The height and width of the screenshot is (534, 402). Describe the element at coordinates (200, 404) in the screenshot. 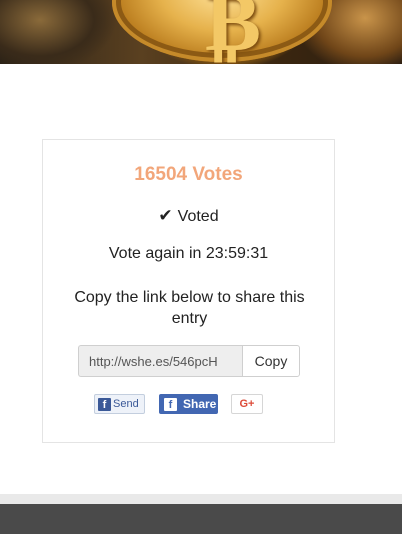

I see `facebook-share-label: Share` at that location.